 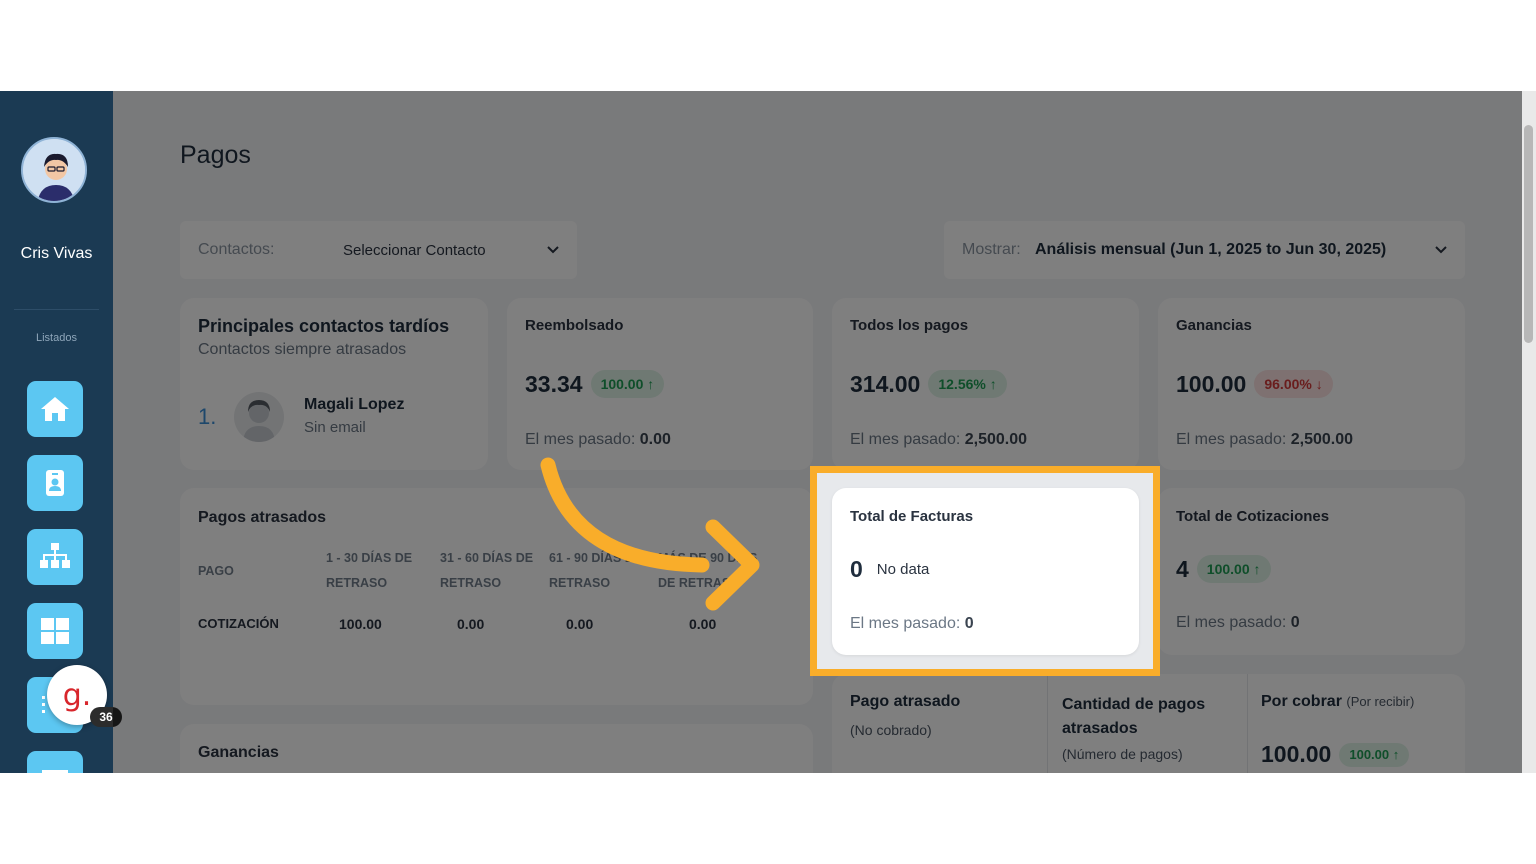 What do you see at coordinates (1182, 568) in the screenshot?
I see `quotes-value: 4` at bounding box center [1182, 568].